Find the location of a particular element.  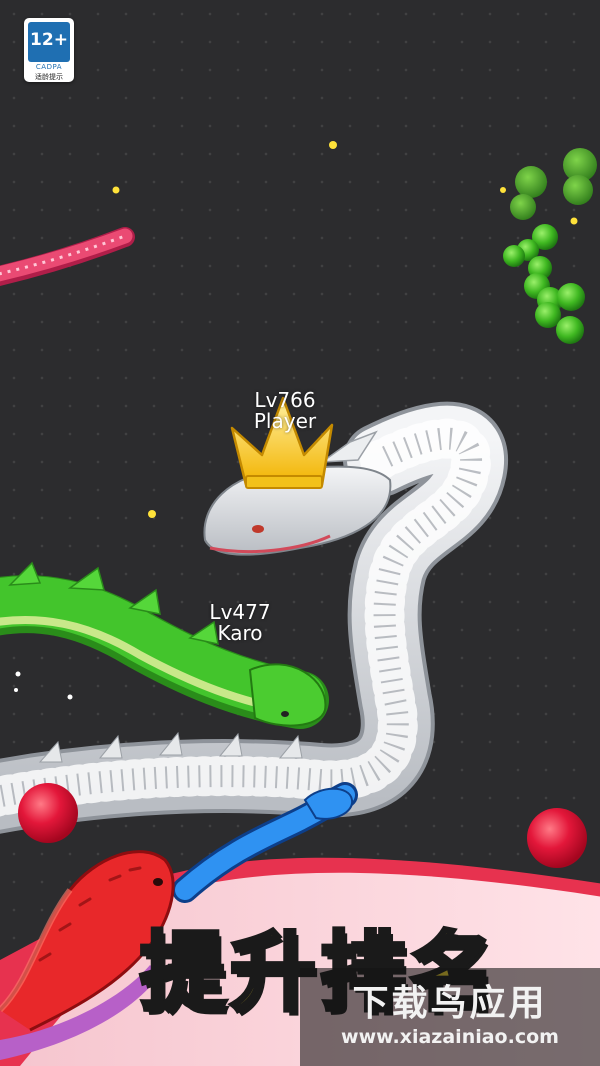

age-rating-top: 12+ is located at coordinates (49, 42).